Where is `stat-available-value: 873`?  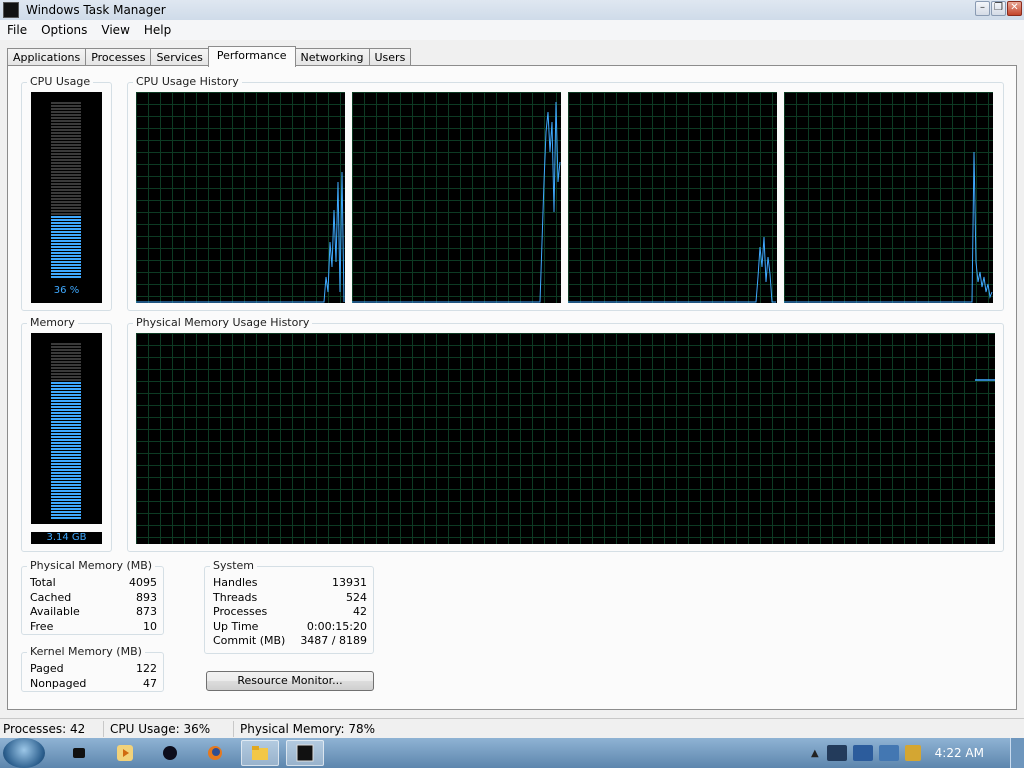
stat-available-value: 873 is located at coordinates (146, 611).